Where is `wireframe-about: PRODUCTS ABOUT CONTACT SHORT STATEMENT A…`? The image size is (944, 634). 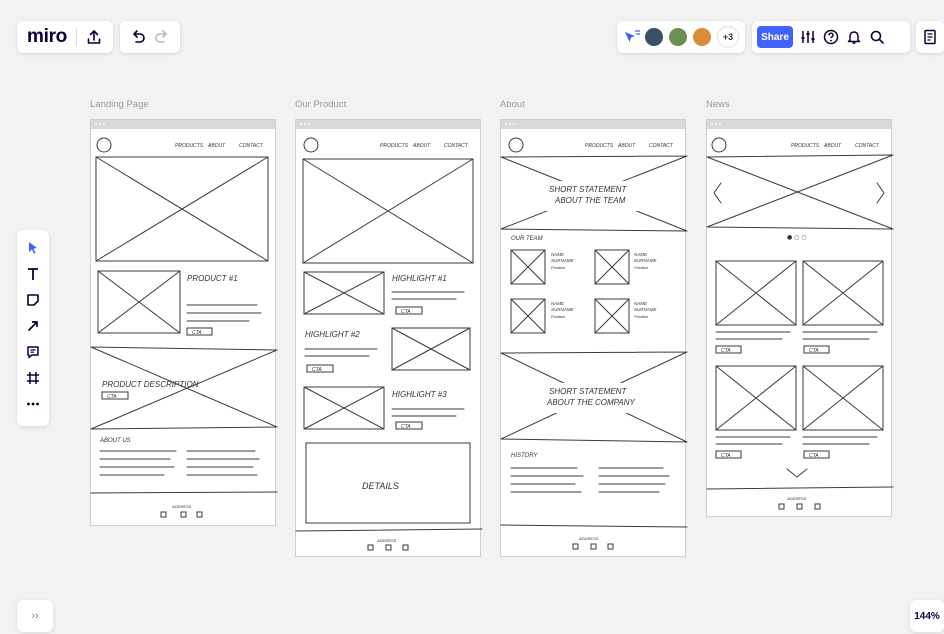 wireframe-about: PRODUCTS ABOUT CONTACT SHORT STATEMENT A… is located at coordinates (594, 338).